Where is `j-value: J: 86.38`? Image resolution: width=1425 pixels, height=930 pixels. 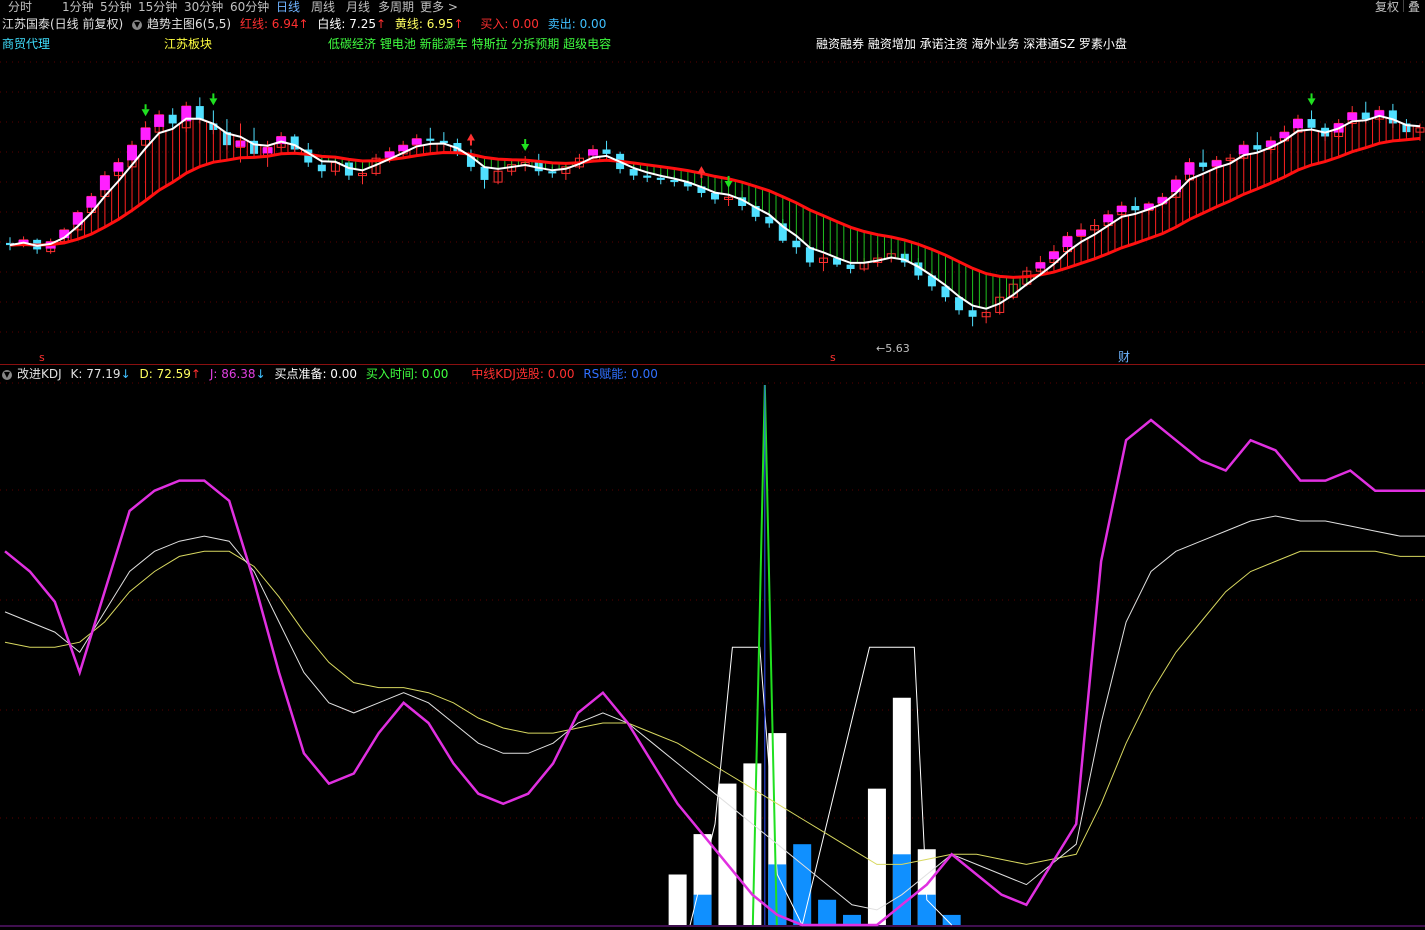 j-value: J: 86.38 is located at coordinates (232, 374).